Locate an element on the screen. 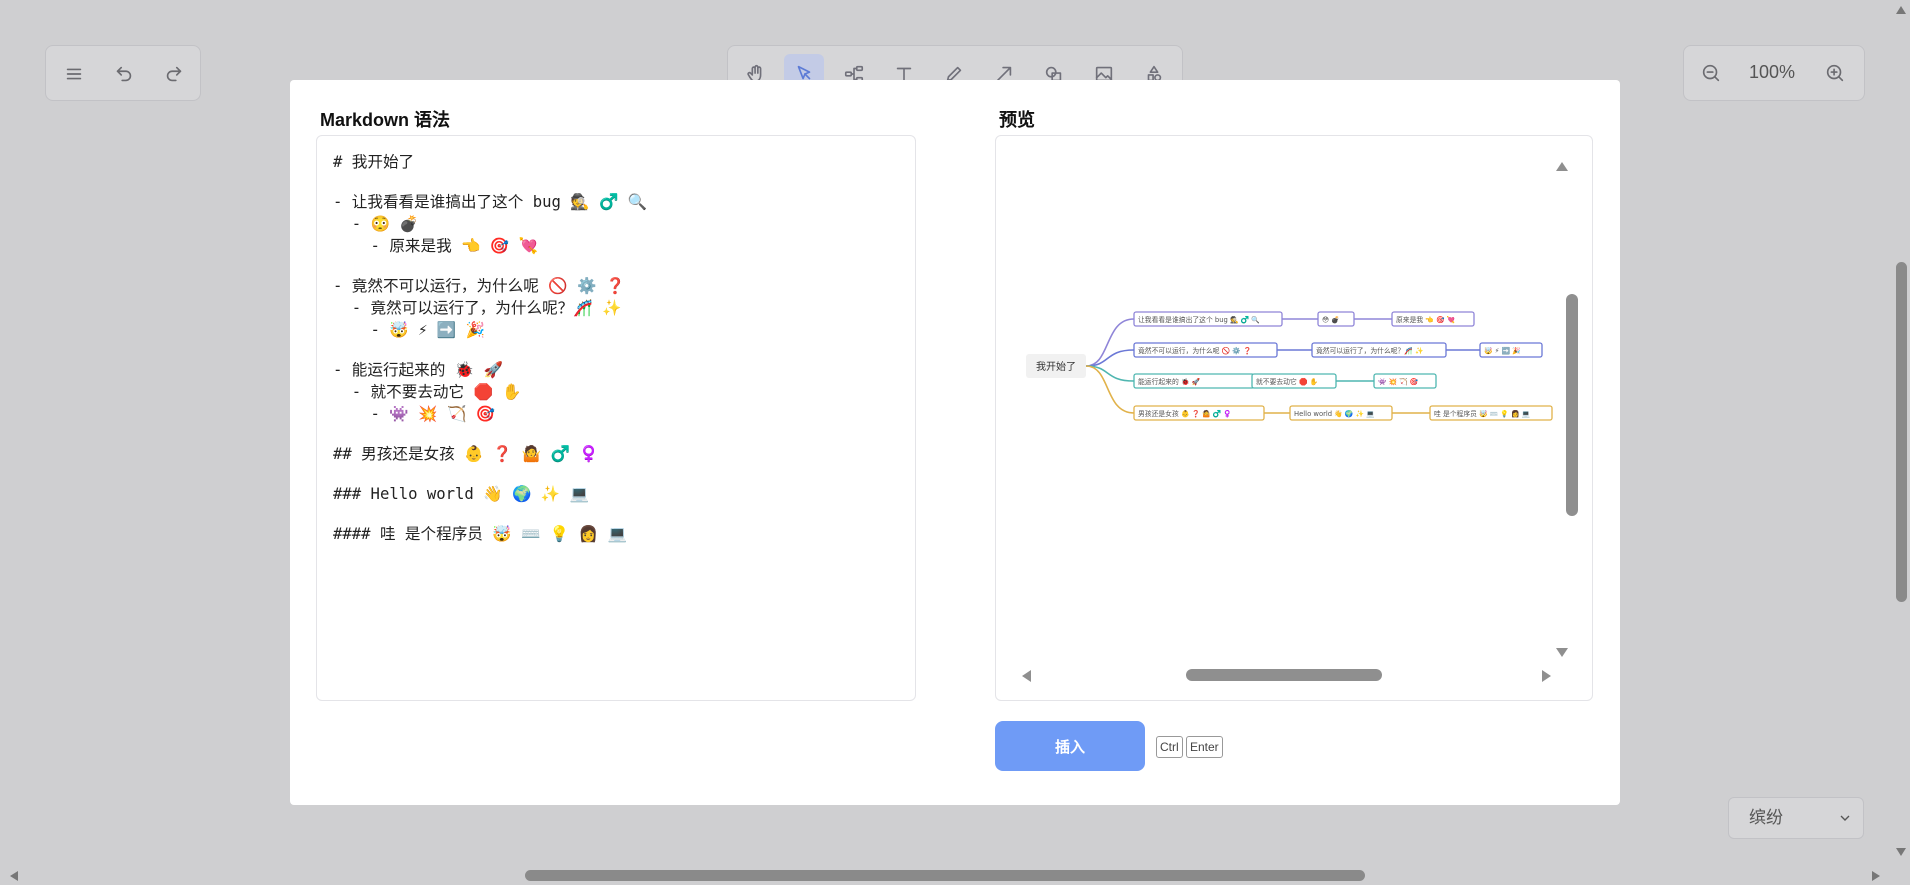  undo-icon is located at coordinates (124, 74).